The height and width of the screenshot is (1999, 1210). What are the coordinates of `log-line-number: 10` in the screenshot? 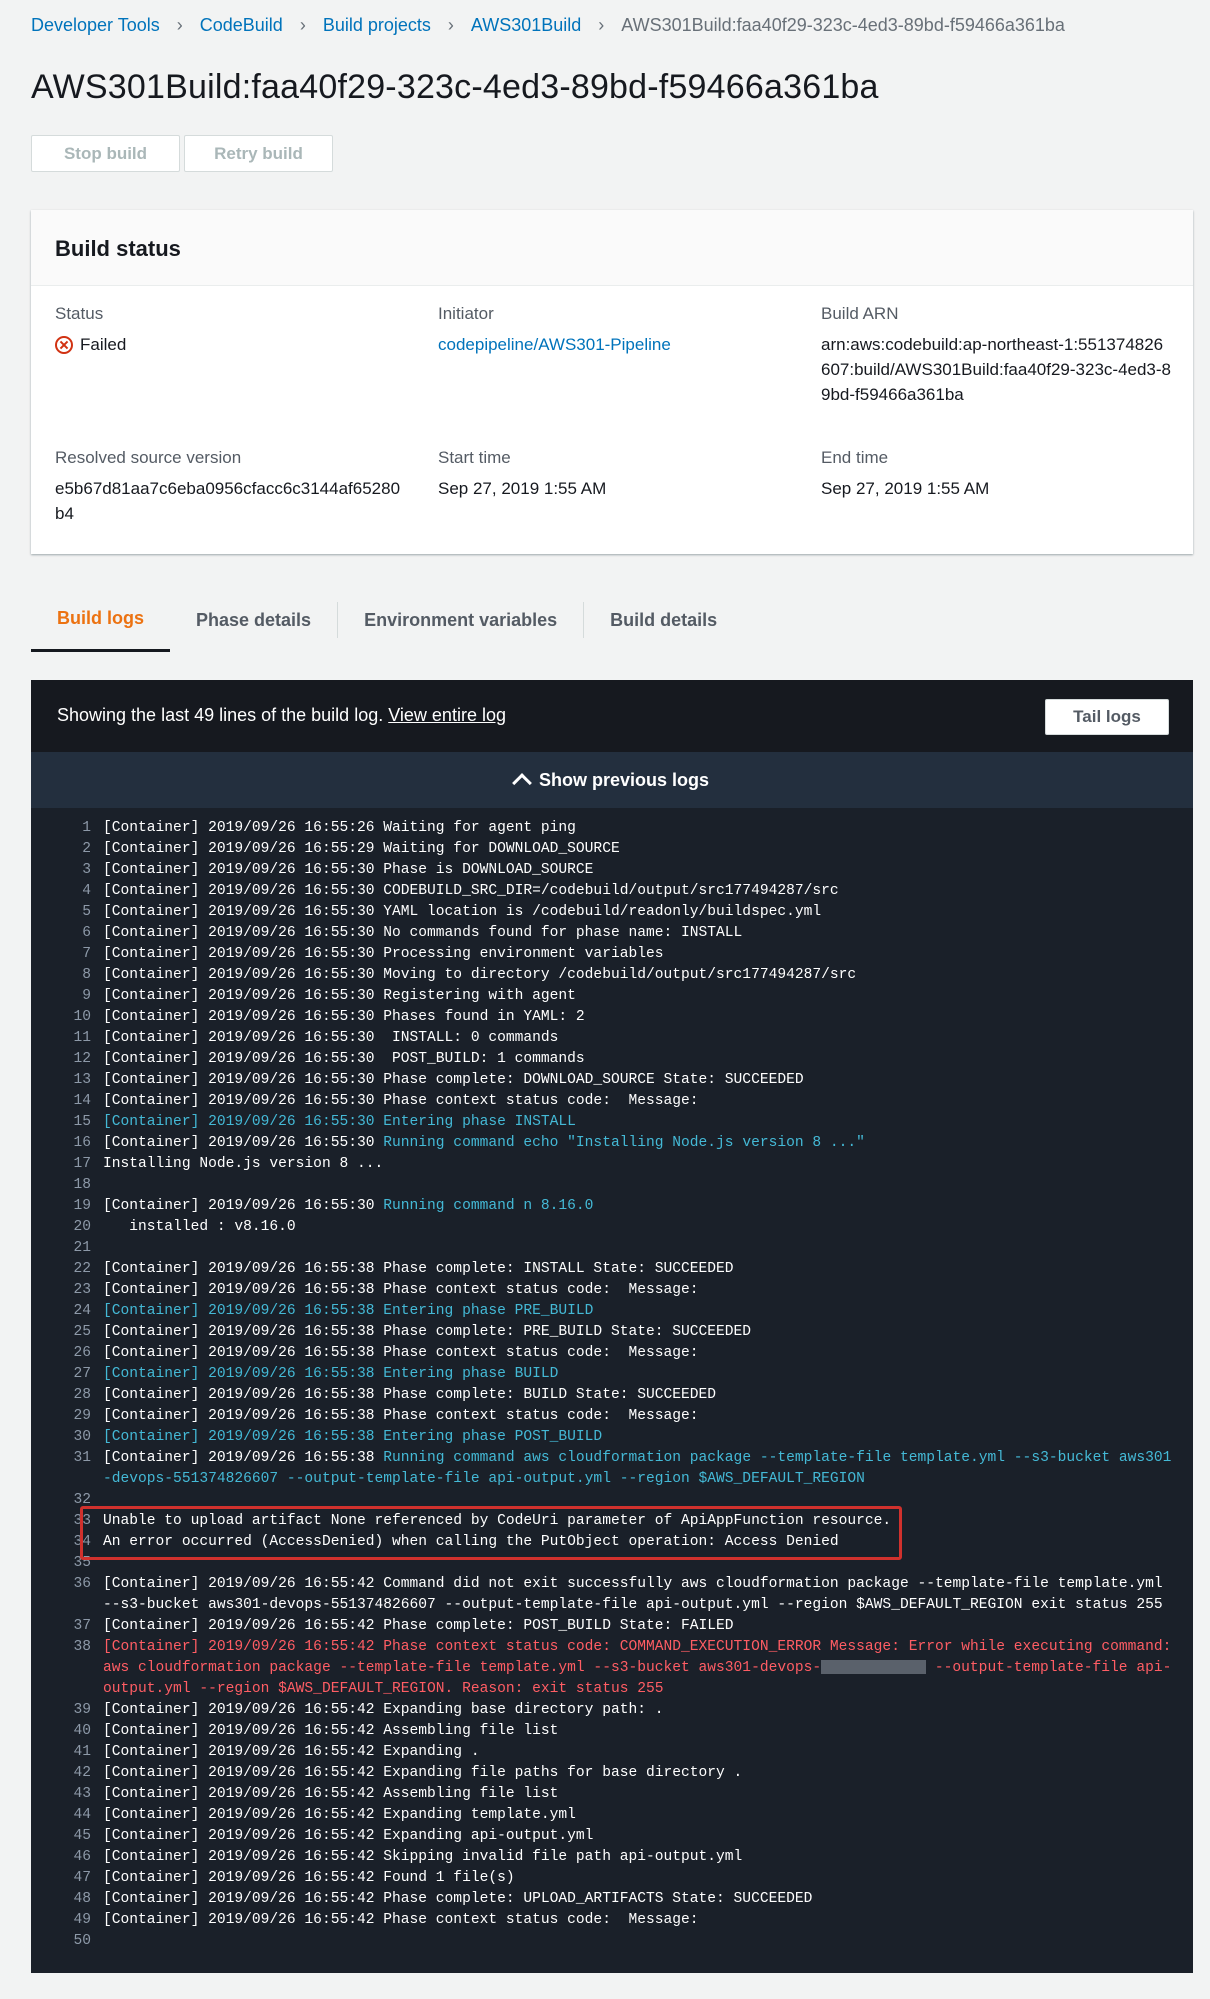 It's located at (82, 1017).